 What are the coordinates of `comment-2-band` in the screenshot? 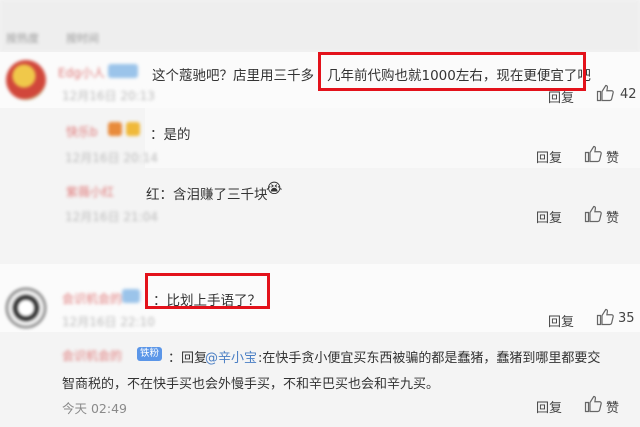 It's located at (392, 138).